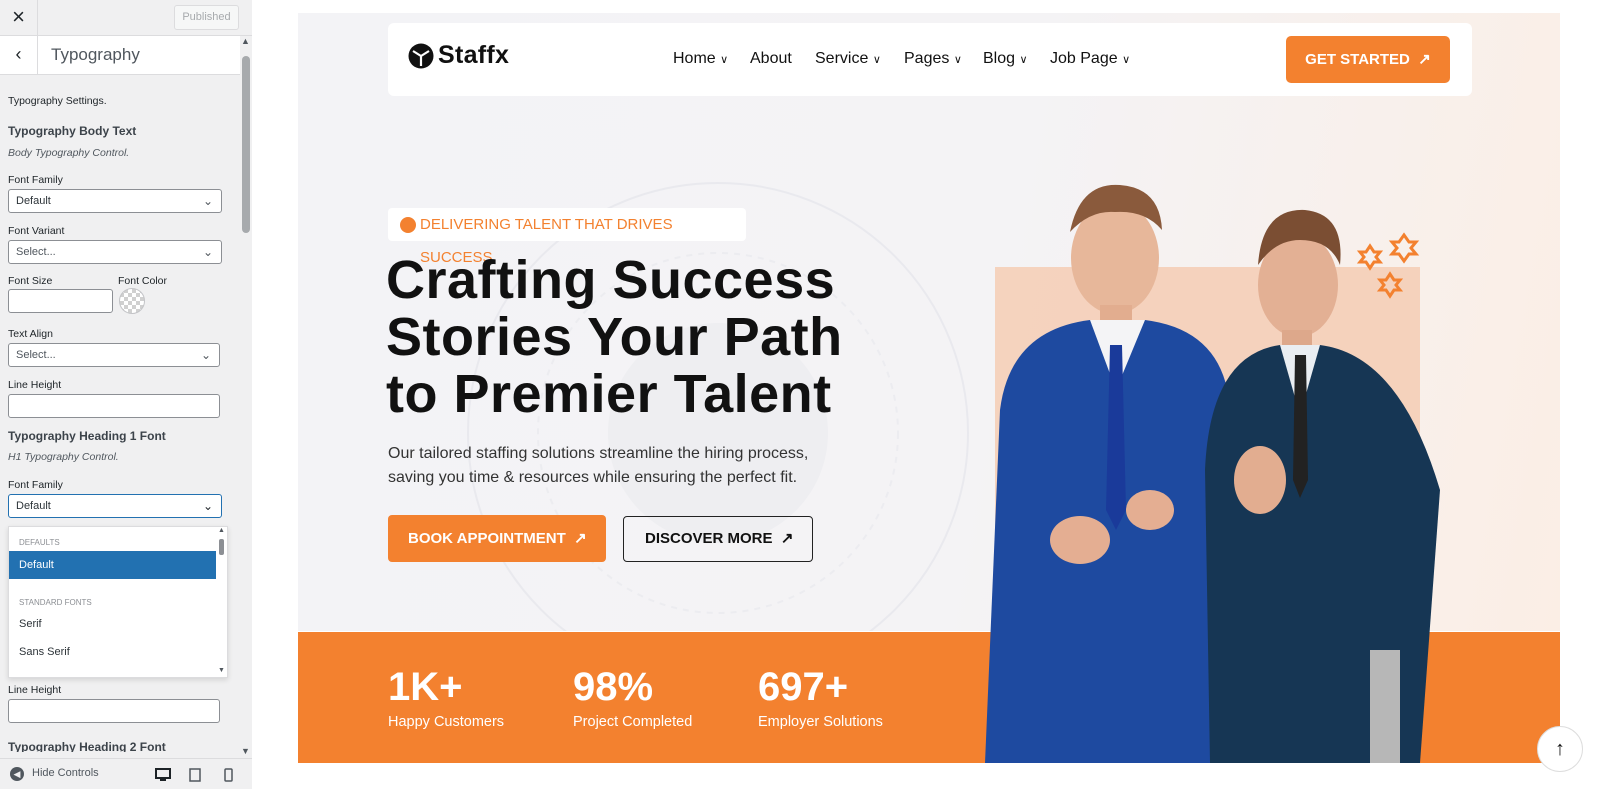 This screenshot has width=1600, height=789. I want to click on nav-about: About, so click(771, 59).